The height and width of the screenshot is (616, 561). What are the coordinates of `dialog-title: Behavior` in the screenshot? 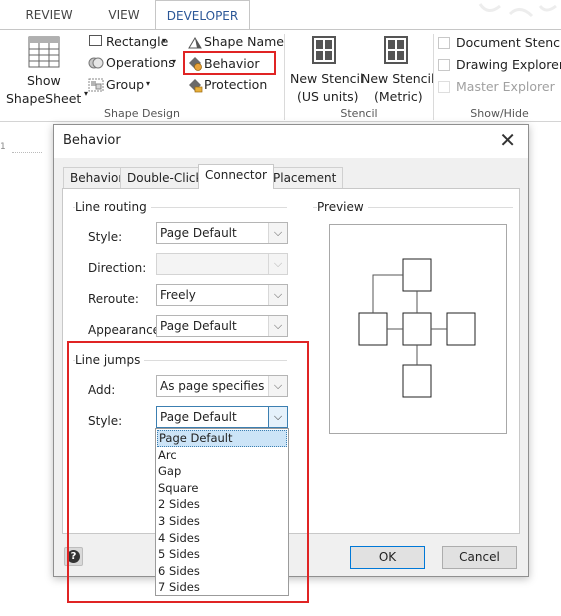 It's located at (92, 140).